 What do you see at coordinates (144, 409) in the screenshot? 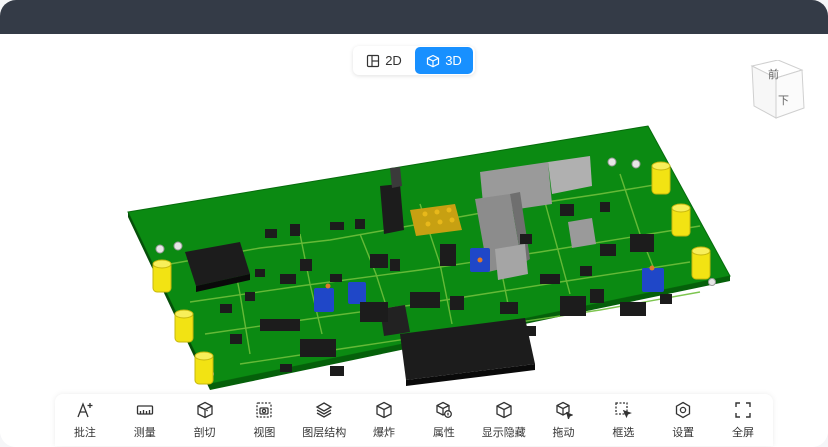
I see `ruler-icon` at bounding box center [144, 409].